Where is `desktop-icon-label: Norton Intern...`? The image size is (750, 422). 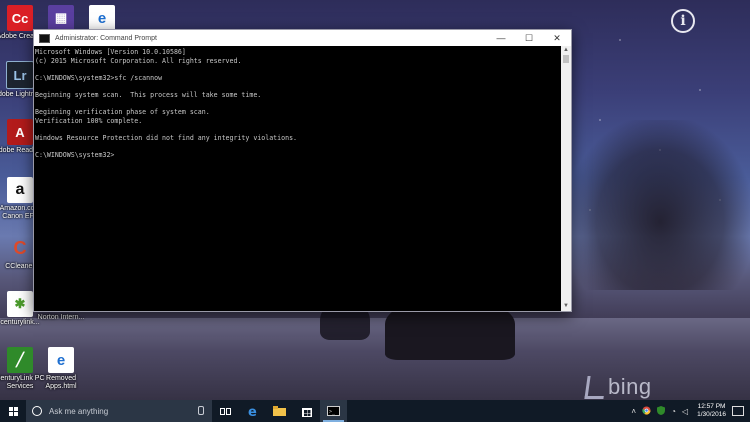 desktop-icon-label: Norton Intern... is located at coordinates (61, 317).